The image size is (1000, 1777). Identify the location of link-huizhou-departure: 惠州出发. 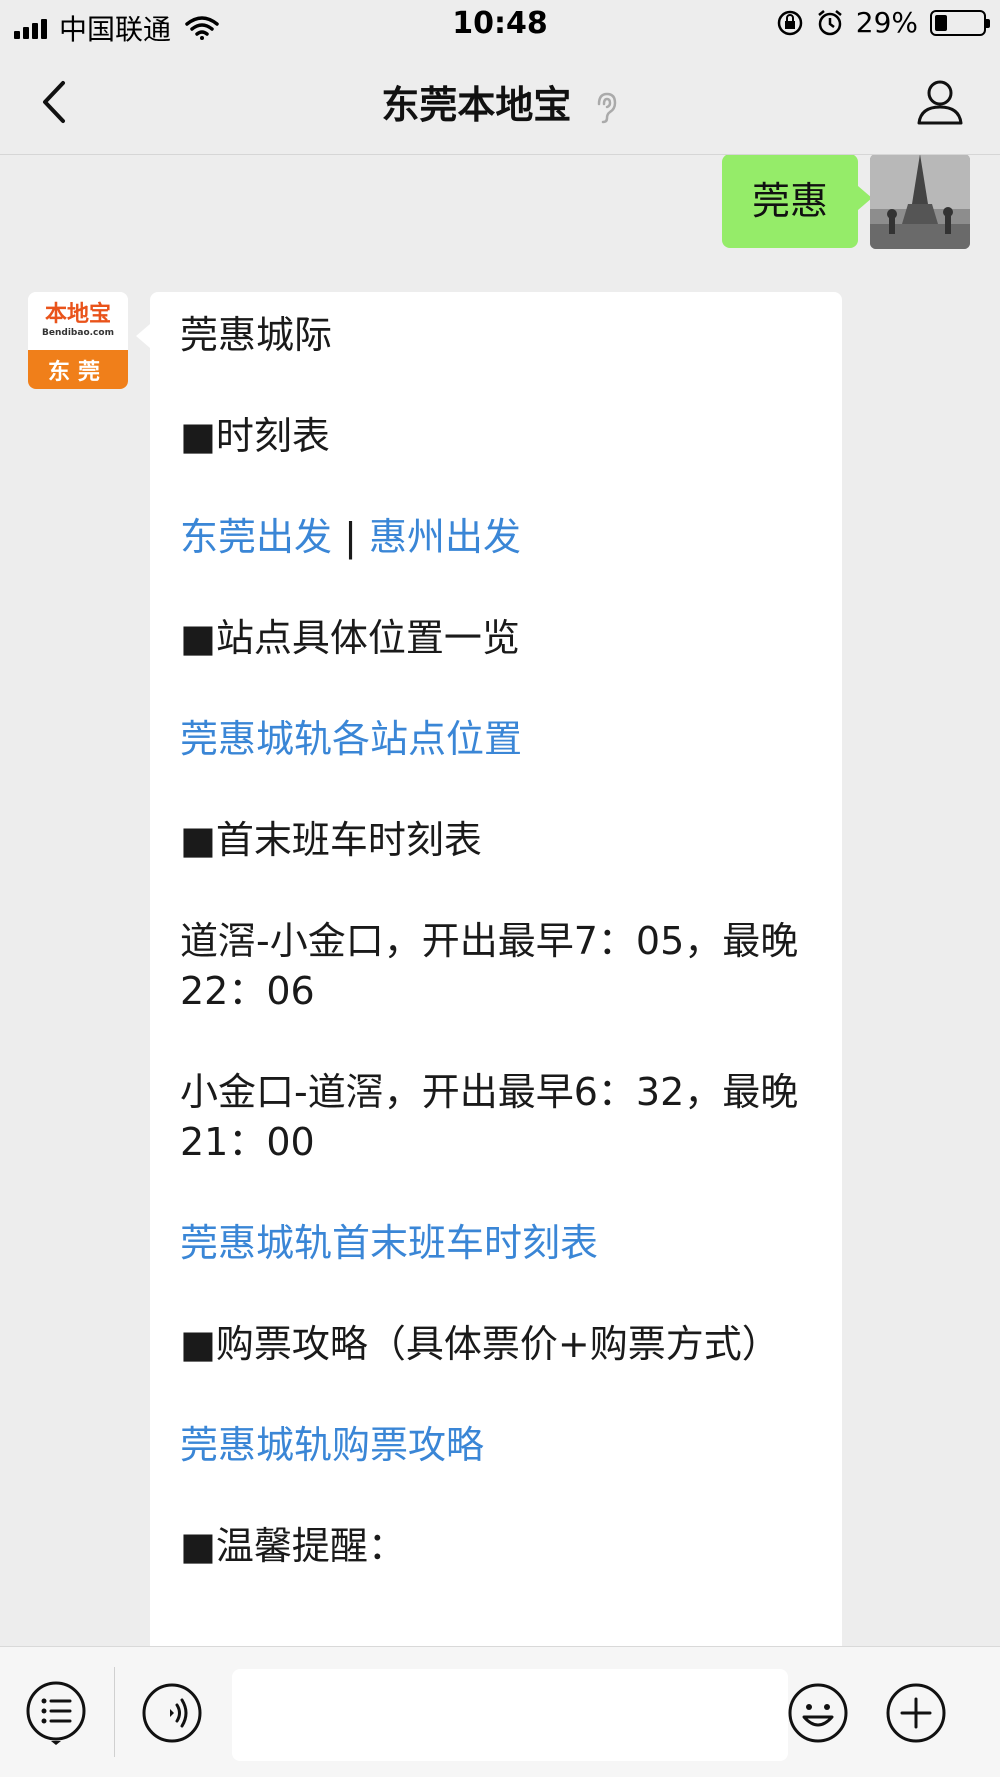
(445, 537).